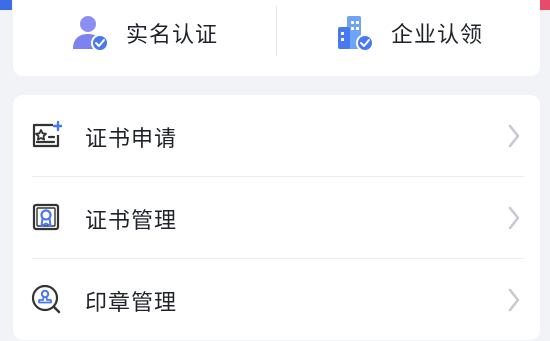 This screenshot has width=550, height=341. What do you see at coordinates (47, 134) in the screenshot?
I see `certificate-apply-icon` at bounding box center [47, 134].